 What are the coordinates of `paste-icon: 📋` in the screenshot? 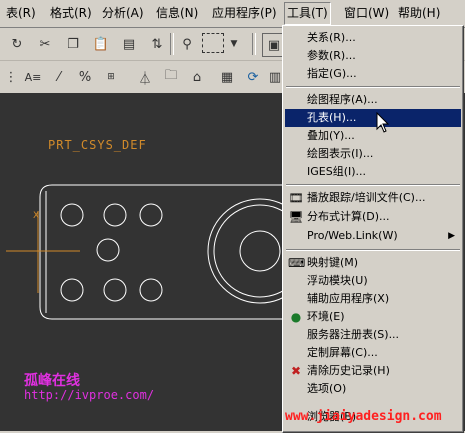 It's located at (101, 44).